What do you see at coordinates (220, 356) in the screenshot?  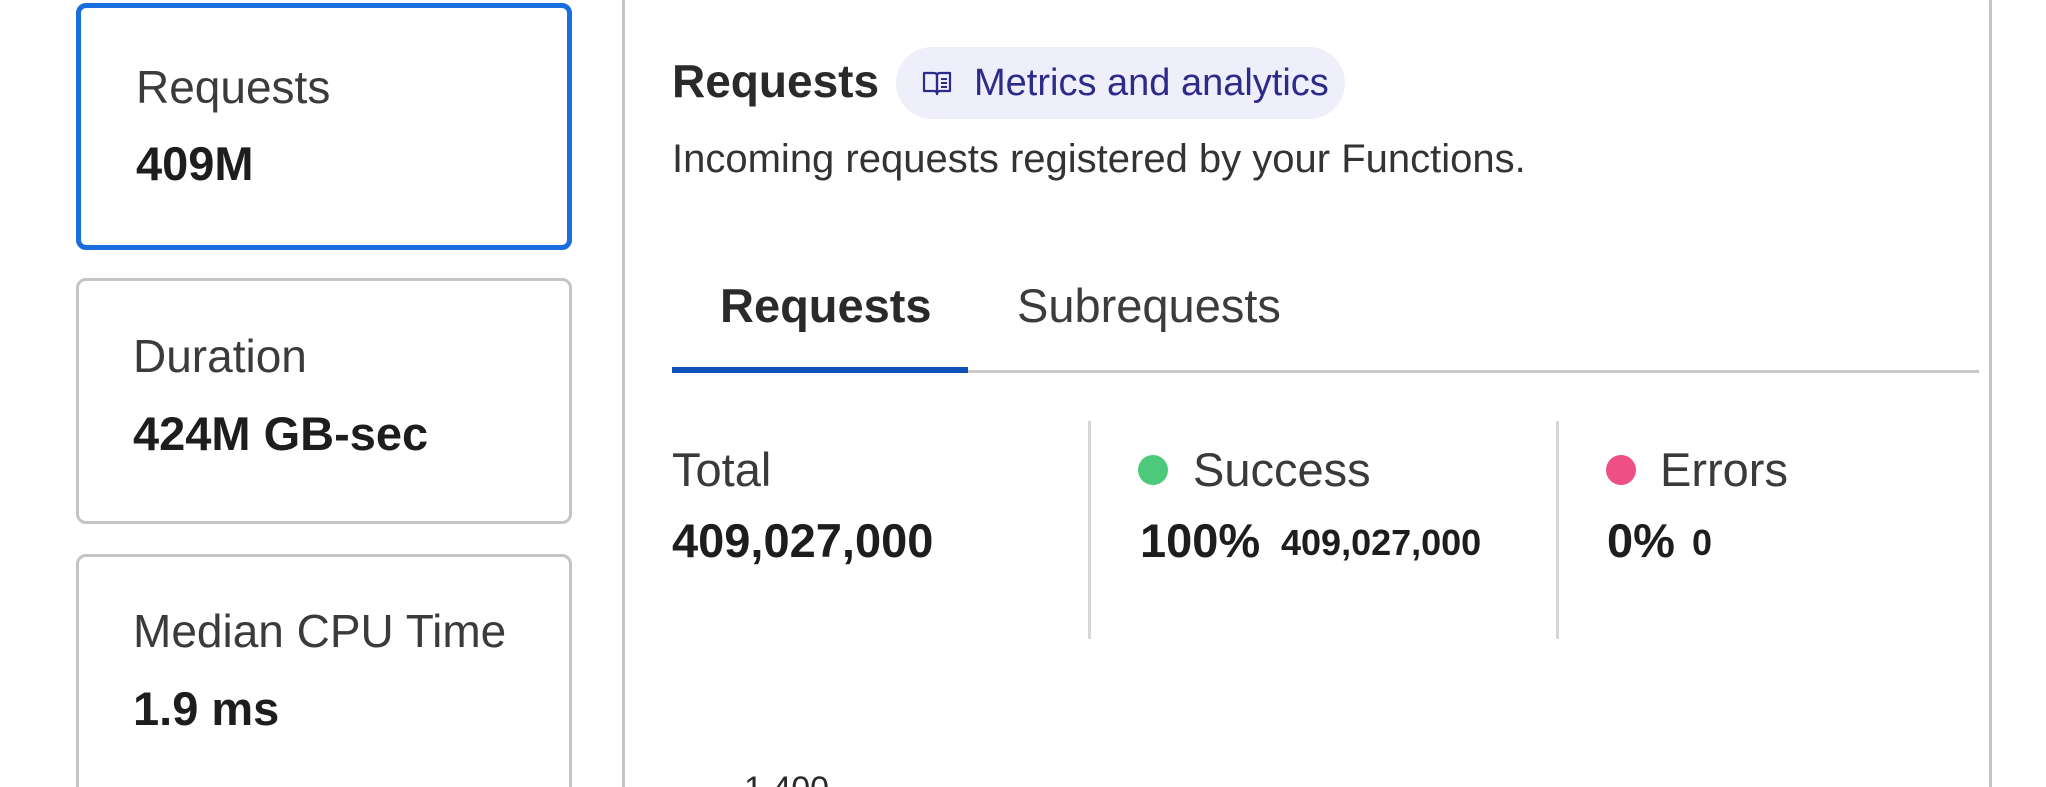 I see `metric-card-label: Duration` at bounding box center [220, 356].